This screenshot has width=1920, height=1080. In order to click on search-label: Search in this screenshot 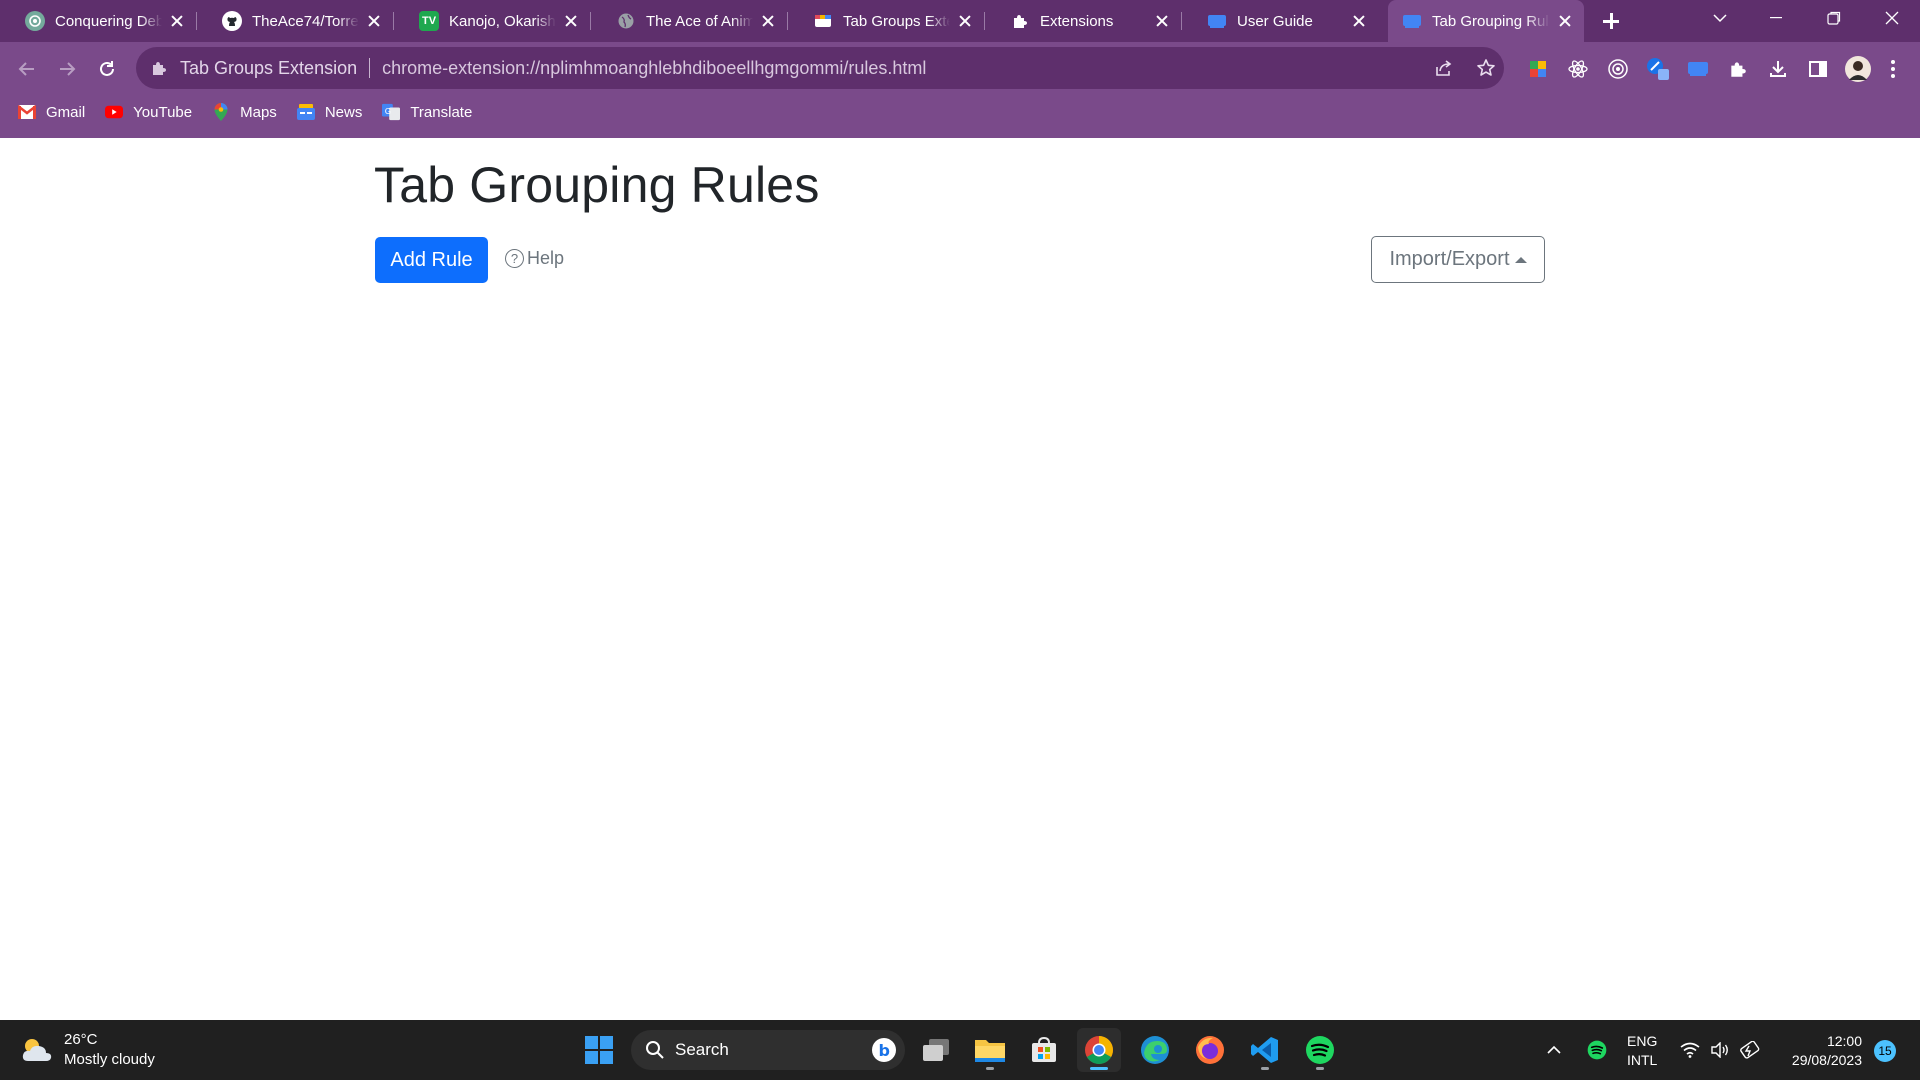, I will do `click(702, 1049)`.